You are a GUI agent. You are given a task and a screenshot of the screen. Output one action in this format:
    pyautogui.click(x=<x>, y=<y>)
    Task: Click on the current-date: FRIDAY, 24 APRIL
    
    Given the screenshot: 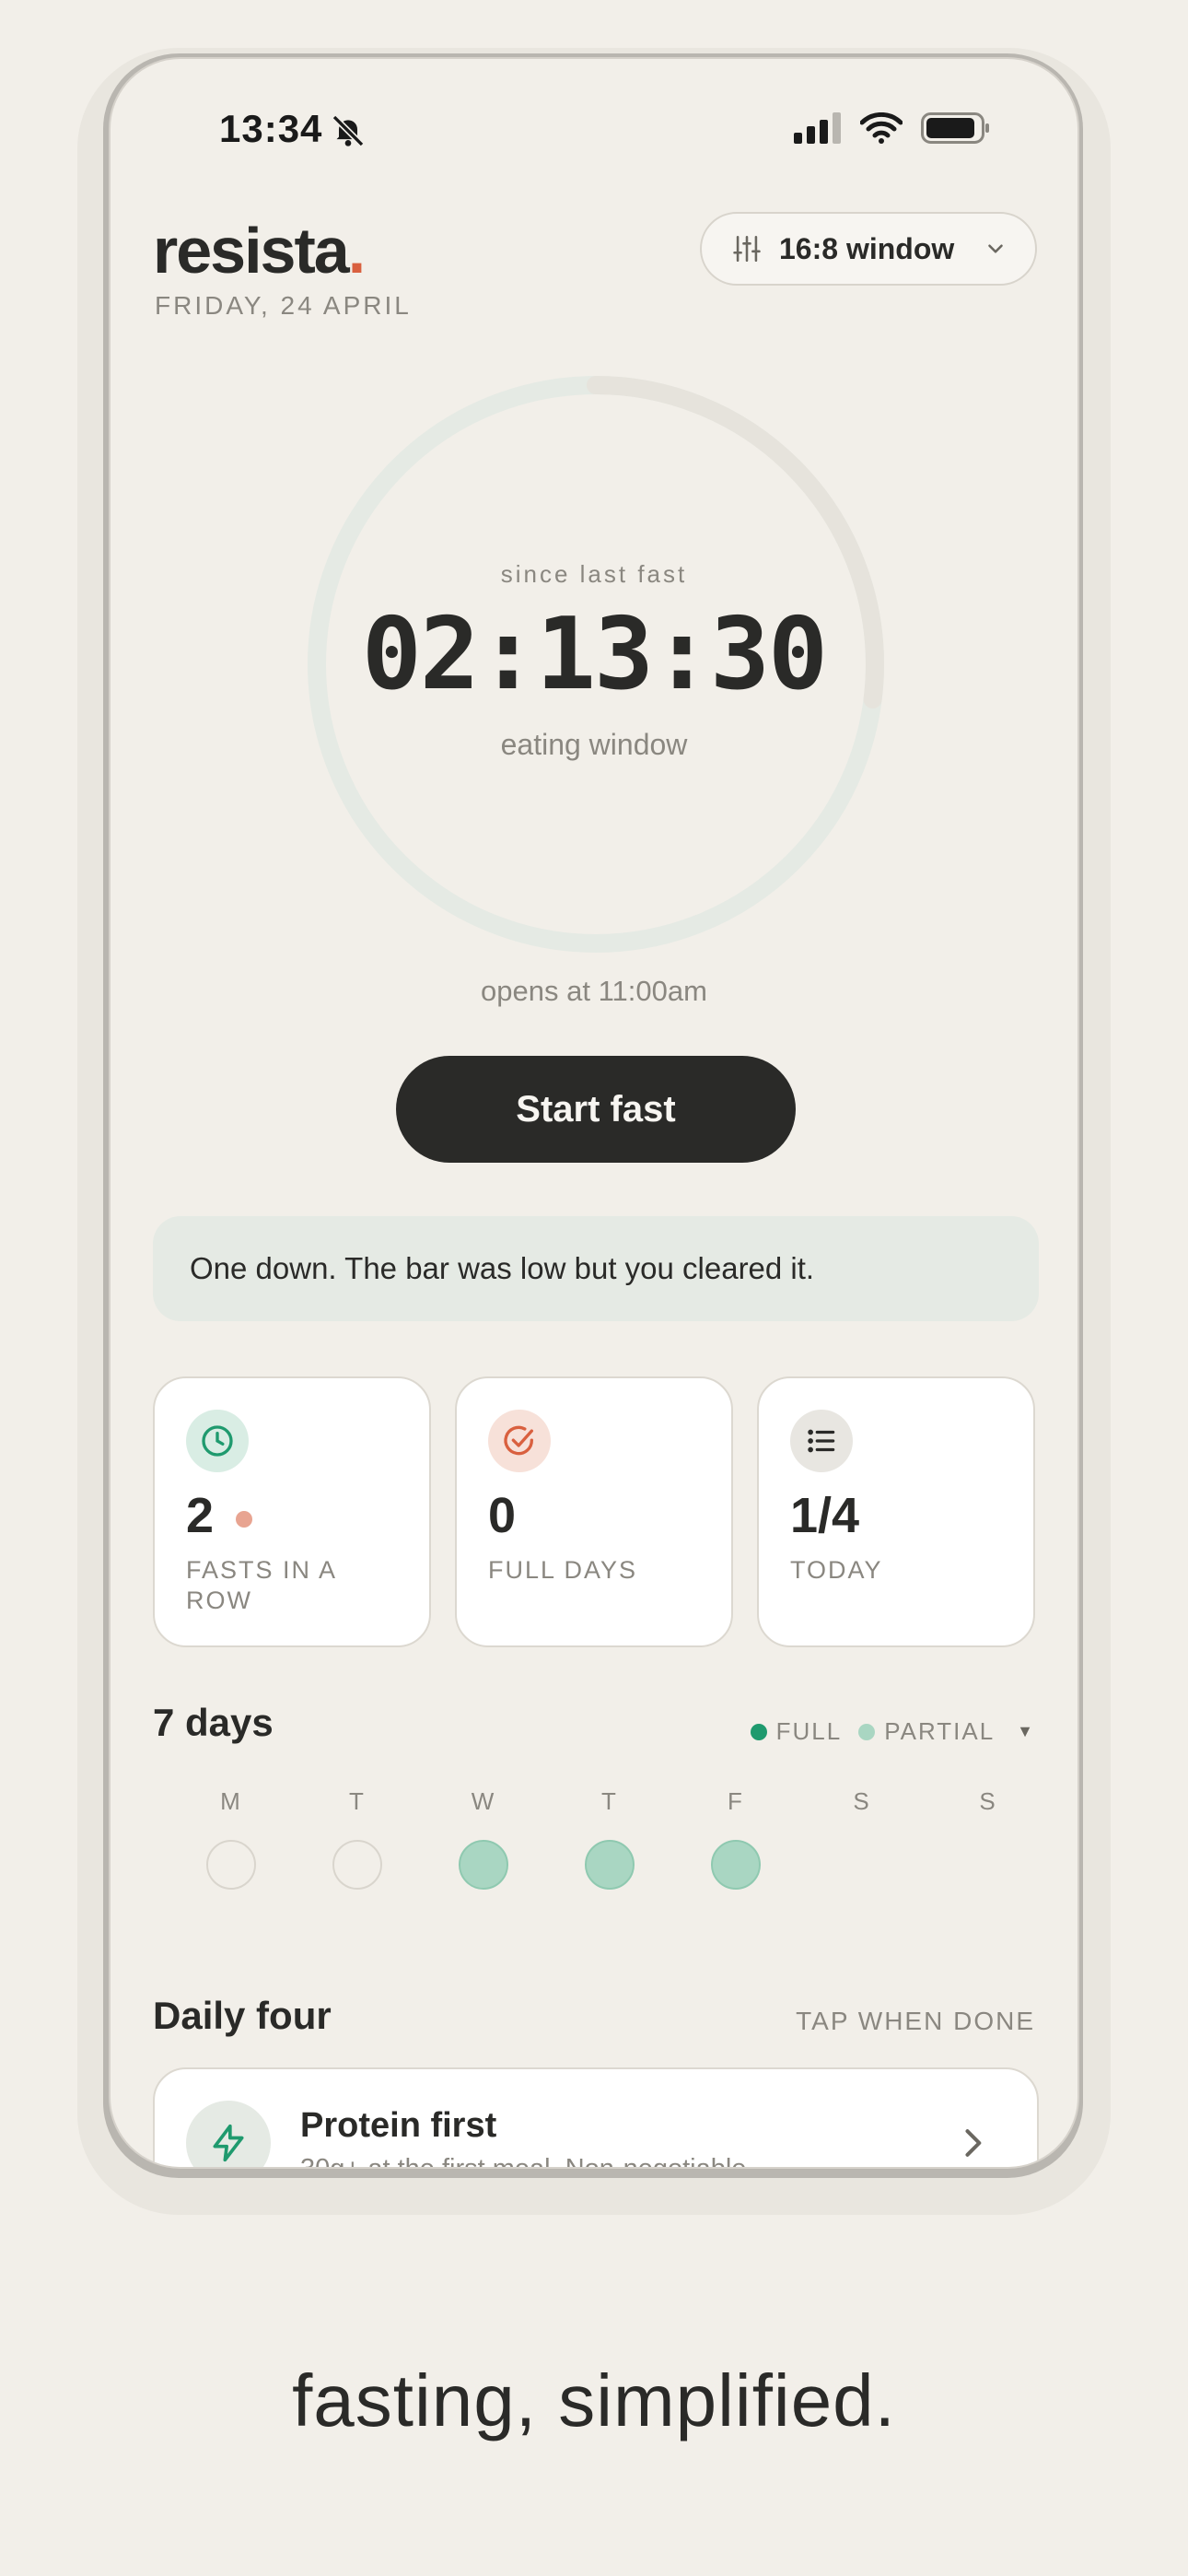 What is the action you would take?
    pyautogui.click(x=283, y=305)
    